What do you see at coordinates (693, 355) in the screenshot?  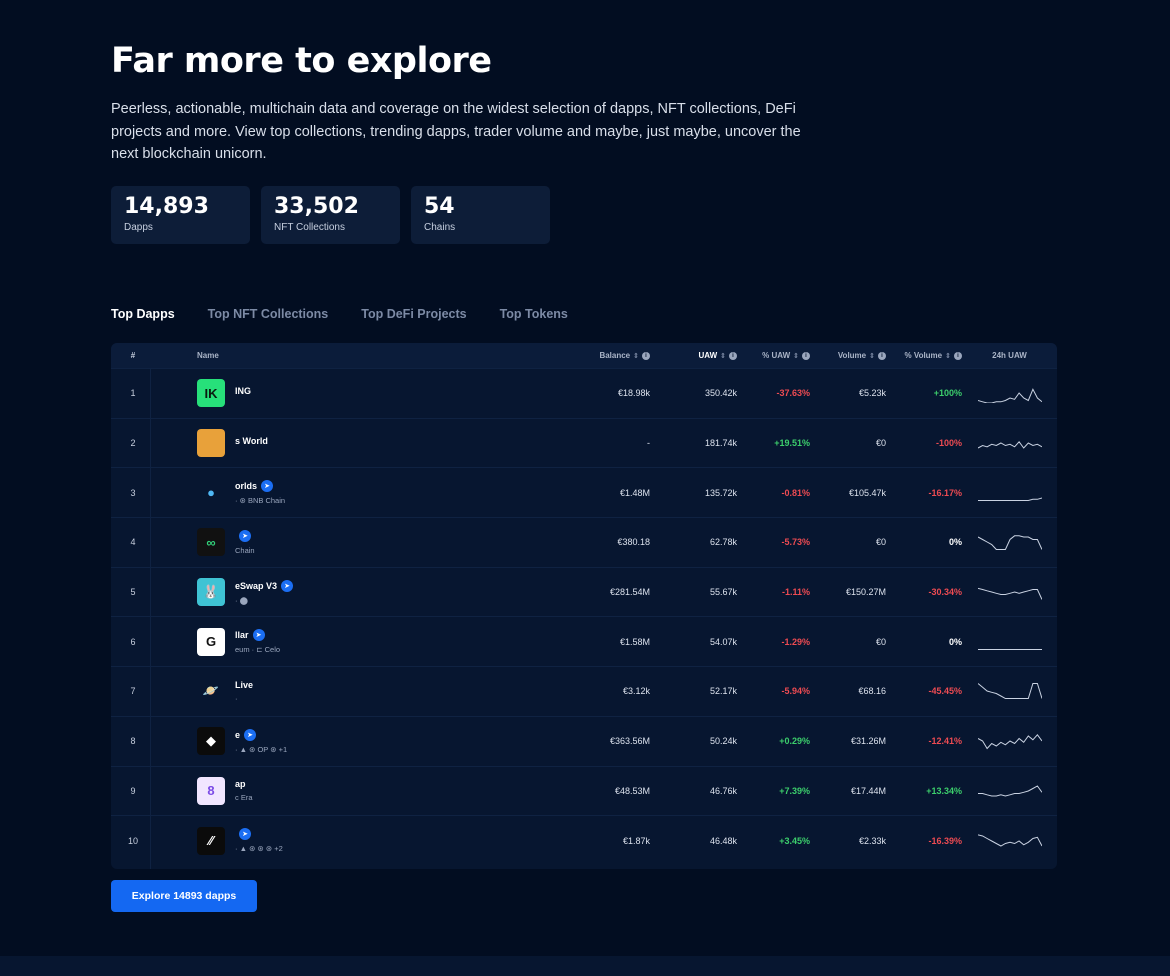 I see `col-uaw: UAW ⇕ i` at bounding box center [693, 355].